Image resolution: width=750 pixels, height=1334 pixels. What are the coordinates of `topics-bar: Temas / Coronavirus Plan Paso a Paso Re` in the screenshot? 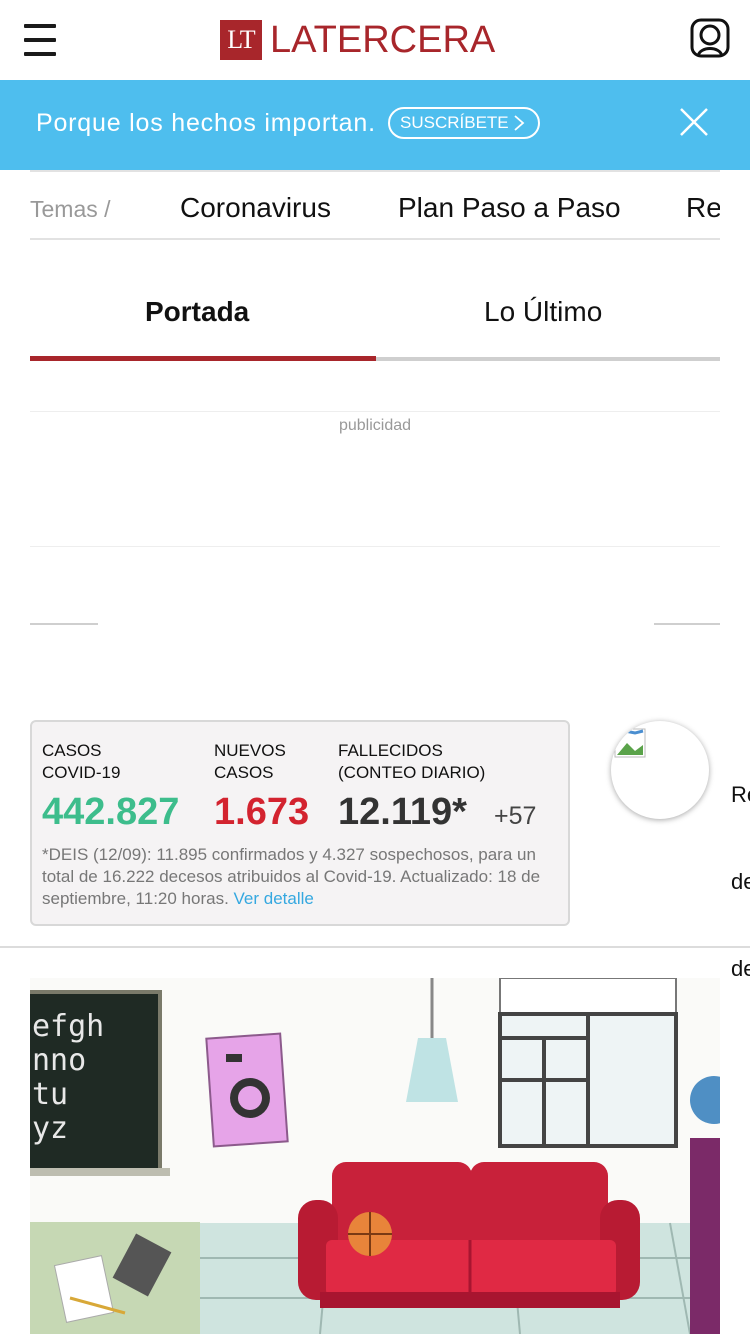 It's located at (375, 205).